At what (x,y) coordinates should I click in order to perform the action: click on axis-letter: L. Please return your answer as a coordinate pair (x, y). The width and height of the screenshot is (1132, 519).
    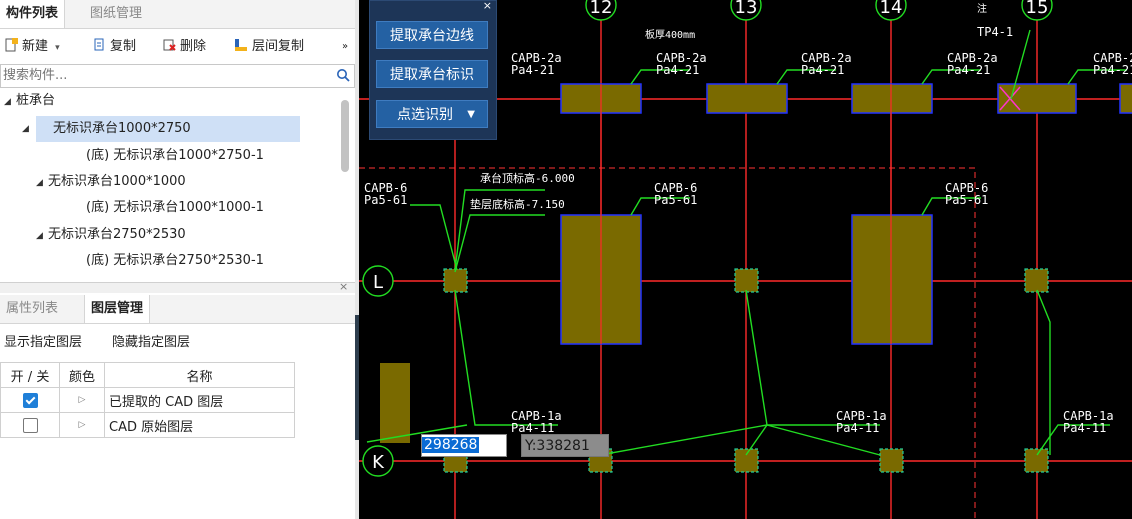
    Looking at the image, I should click on (378, 282).